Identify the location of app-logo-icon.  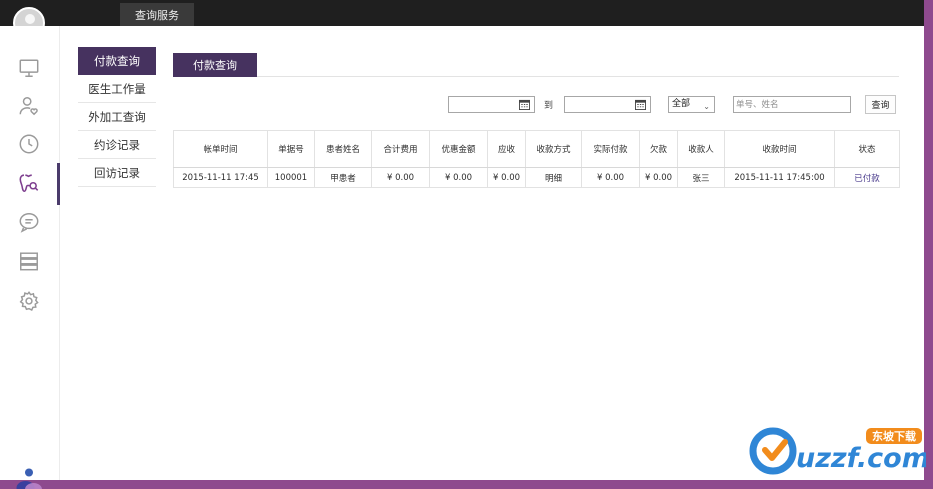
(29, 478).